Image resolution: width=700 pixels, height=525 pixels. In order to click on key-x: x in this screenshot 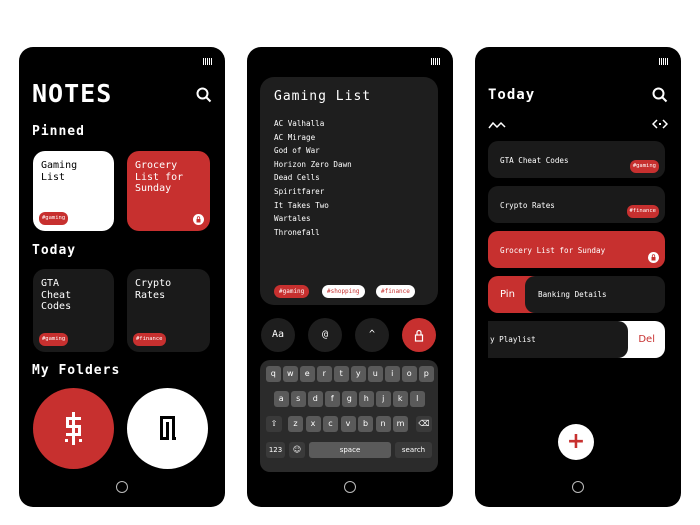, I will do `click(313, 424)`.